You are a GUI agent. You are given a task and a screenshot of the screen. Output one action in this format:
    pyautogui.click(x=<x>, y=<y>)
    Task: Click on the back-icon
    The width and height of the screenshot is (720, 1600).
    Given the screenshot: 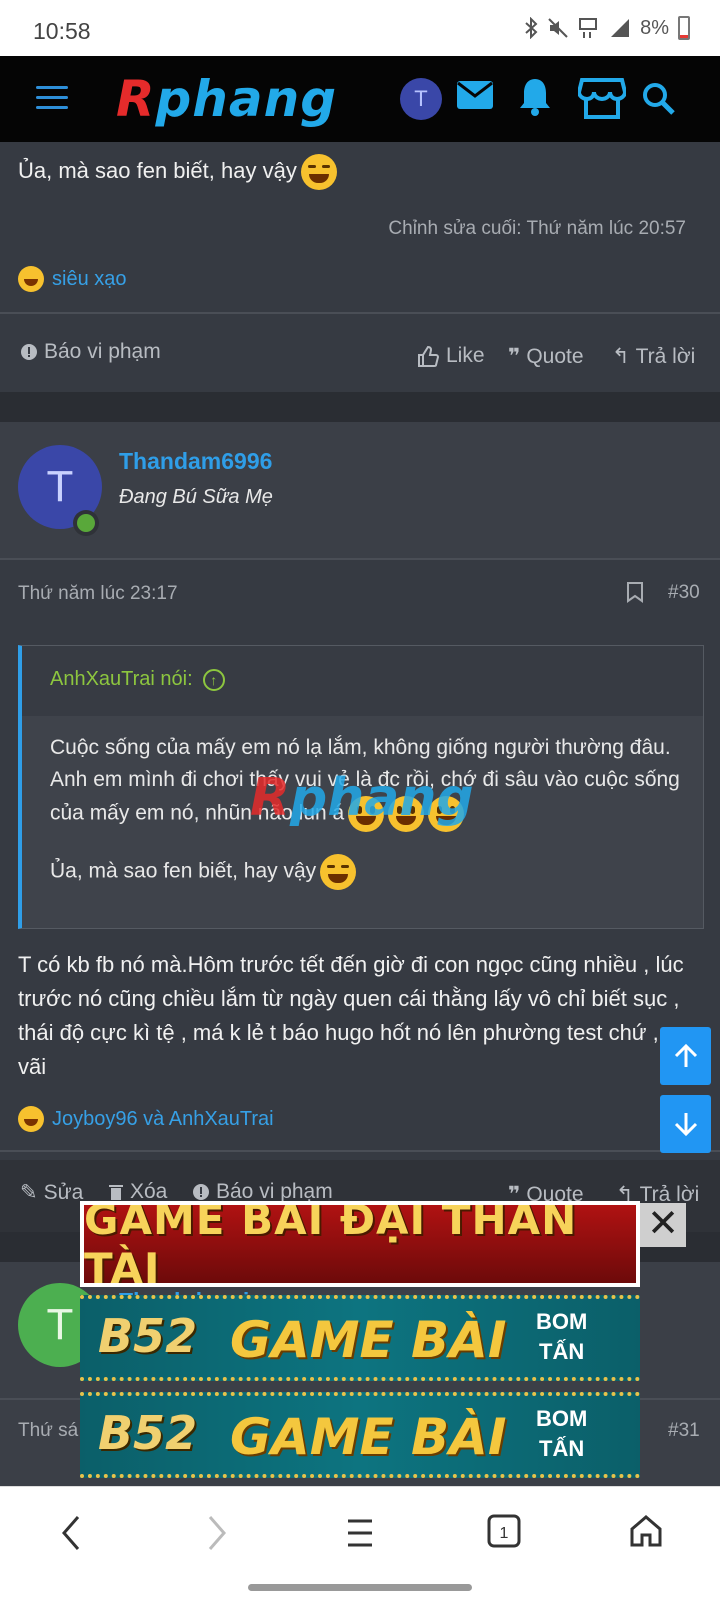 What is the action you would take?
    pyautogui.click(x=72, y=1533)
    